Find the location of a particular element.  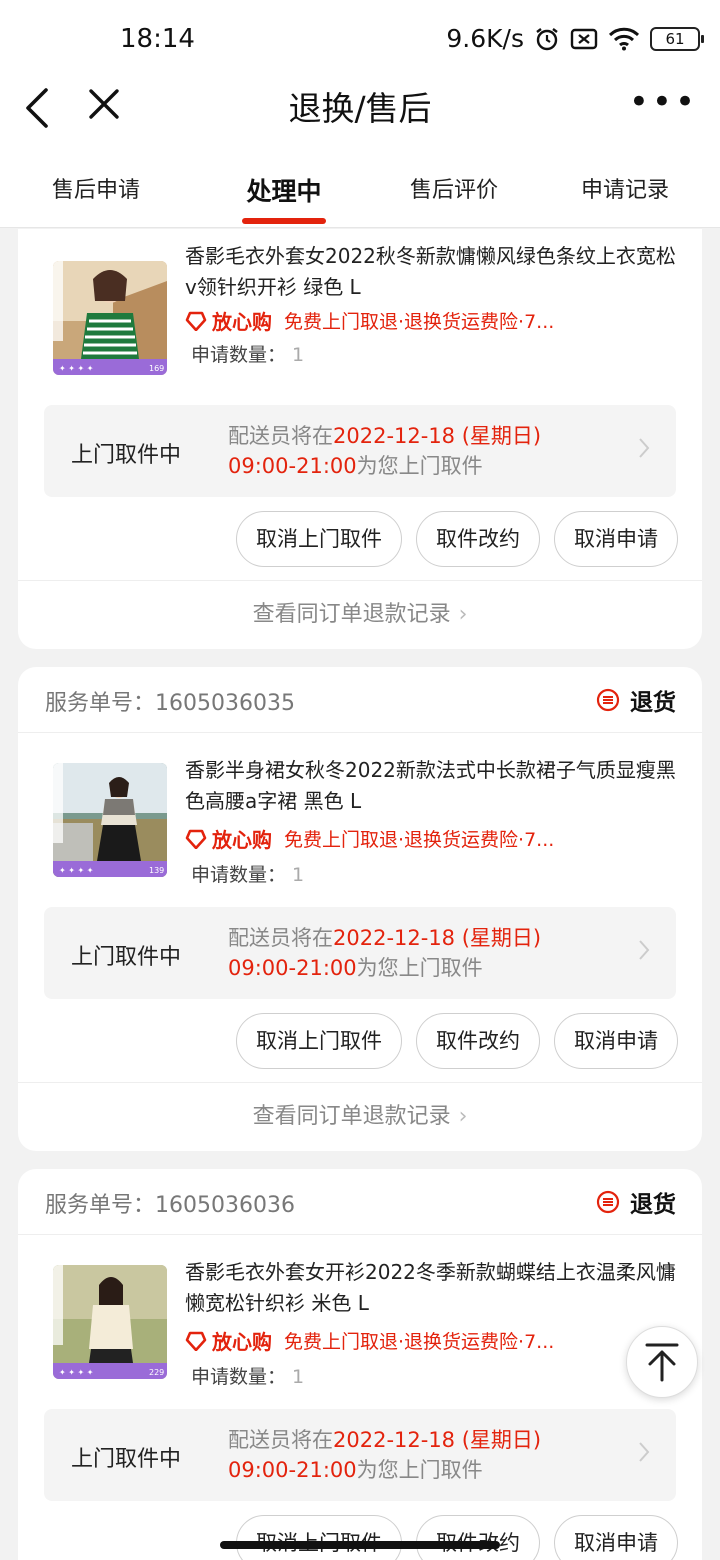

thumb-price: 169 is located at coordinates (156, 368).